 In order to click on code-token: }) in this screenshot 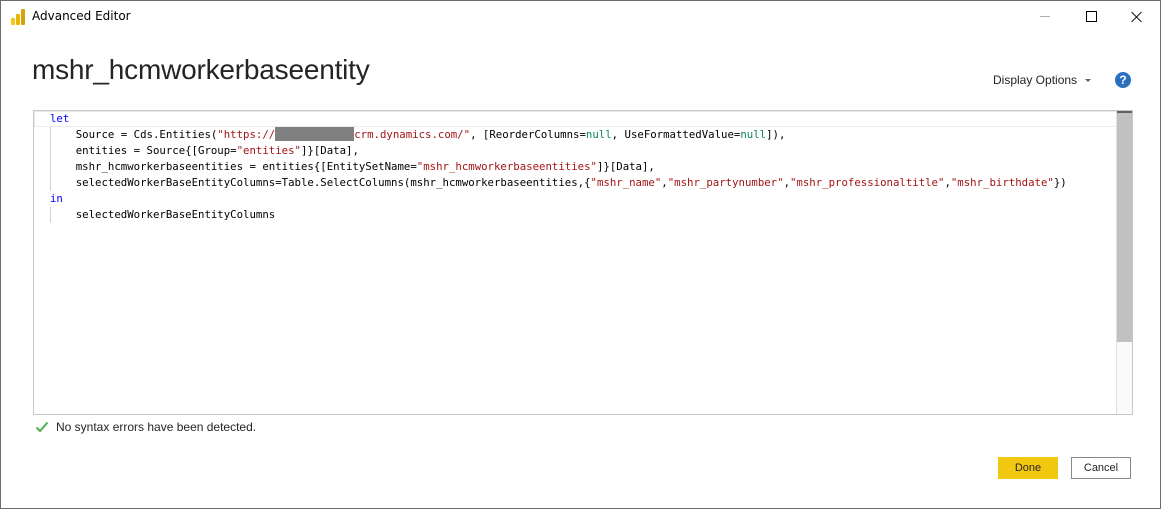, I will do `click(1060, 182)`.